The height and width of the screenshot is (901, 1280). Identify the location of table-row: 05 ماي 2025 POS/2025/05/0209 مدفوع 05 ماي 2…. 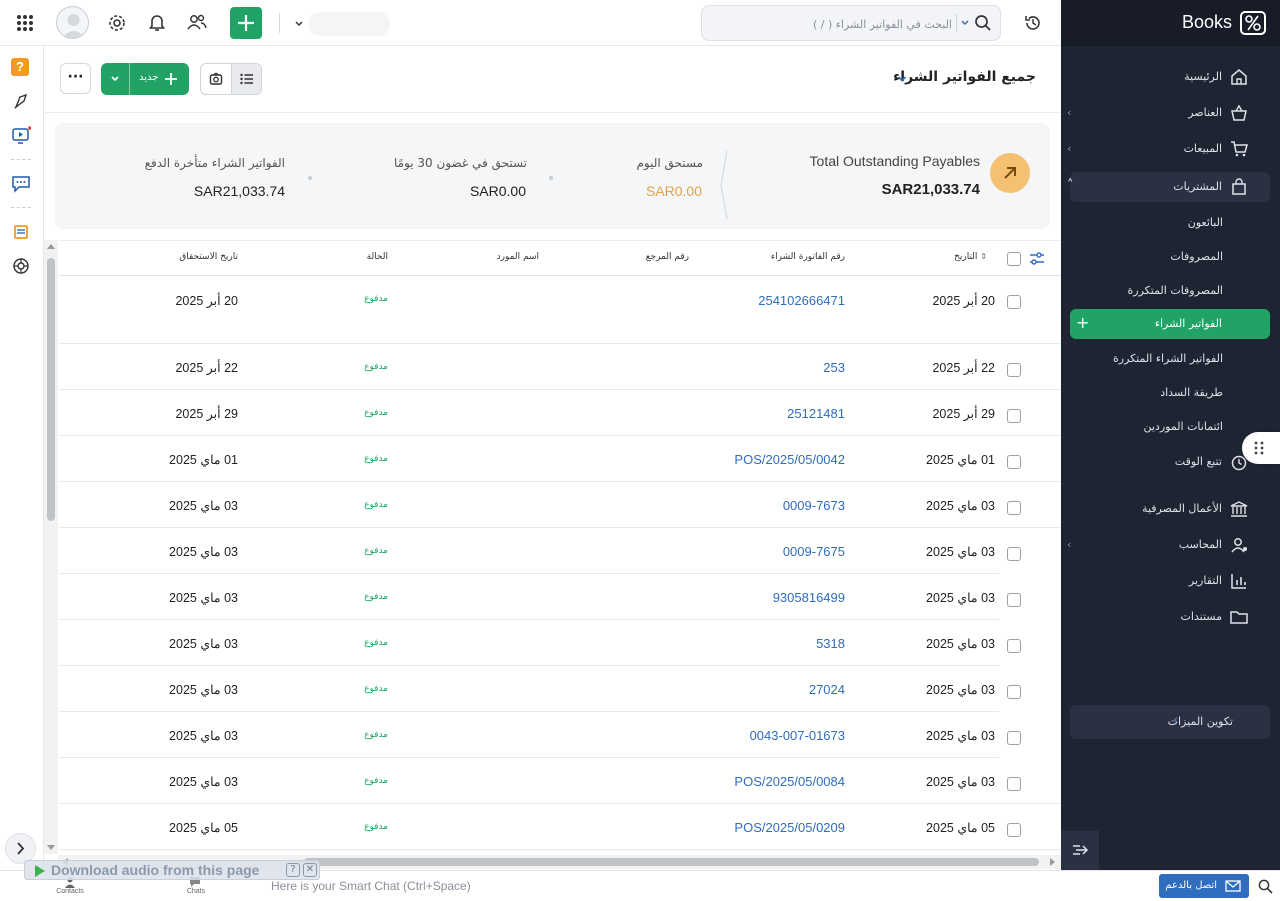
(560, 827).